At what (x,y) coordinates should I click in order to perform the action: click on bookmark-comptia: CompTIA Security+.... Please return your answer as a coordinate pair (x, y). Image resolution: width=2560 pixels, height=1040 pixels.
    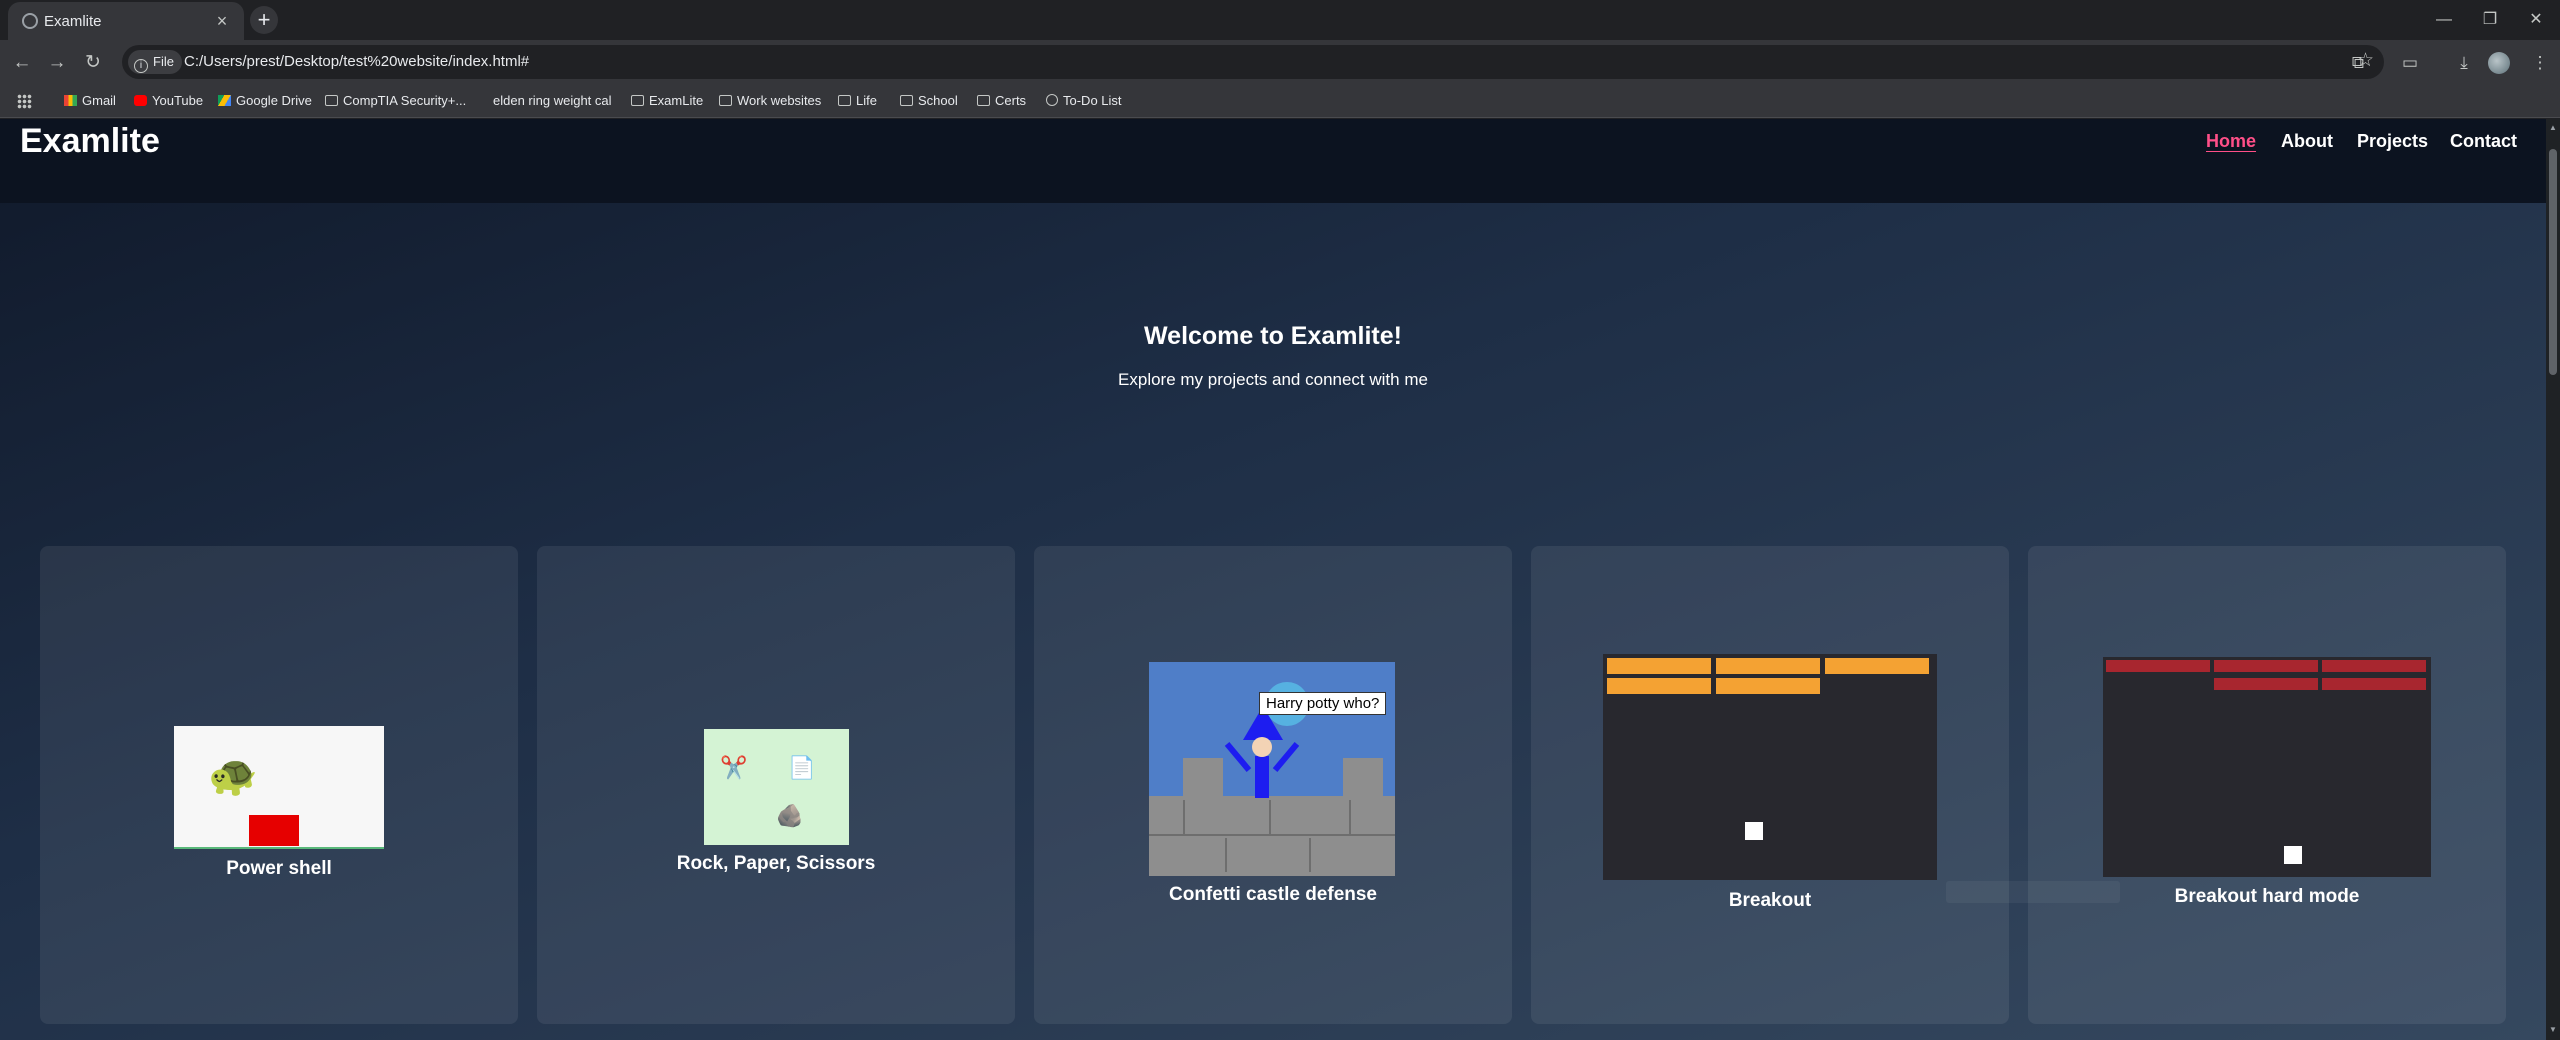
    Looking at the image, I should click on (395, 100).